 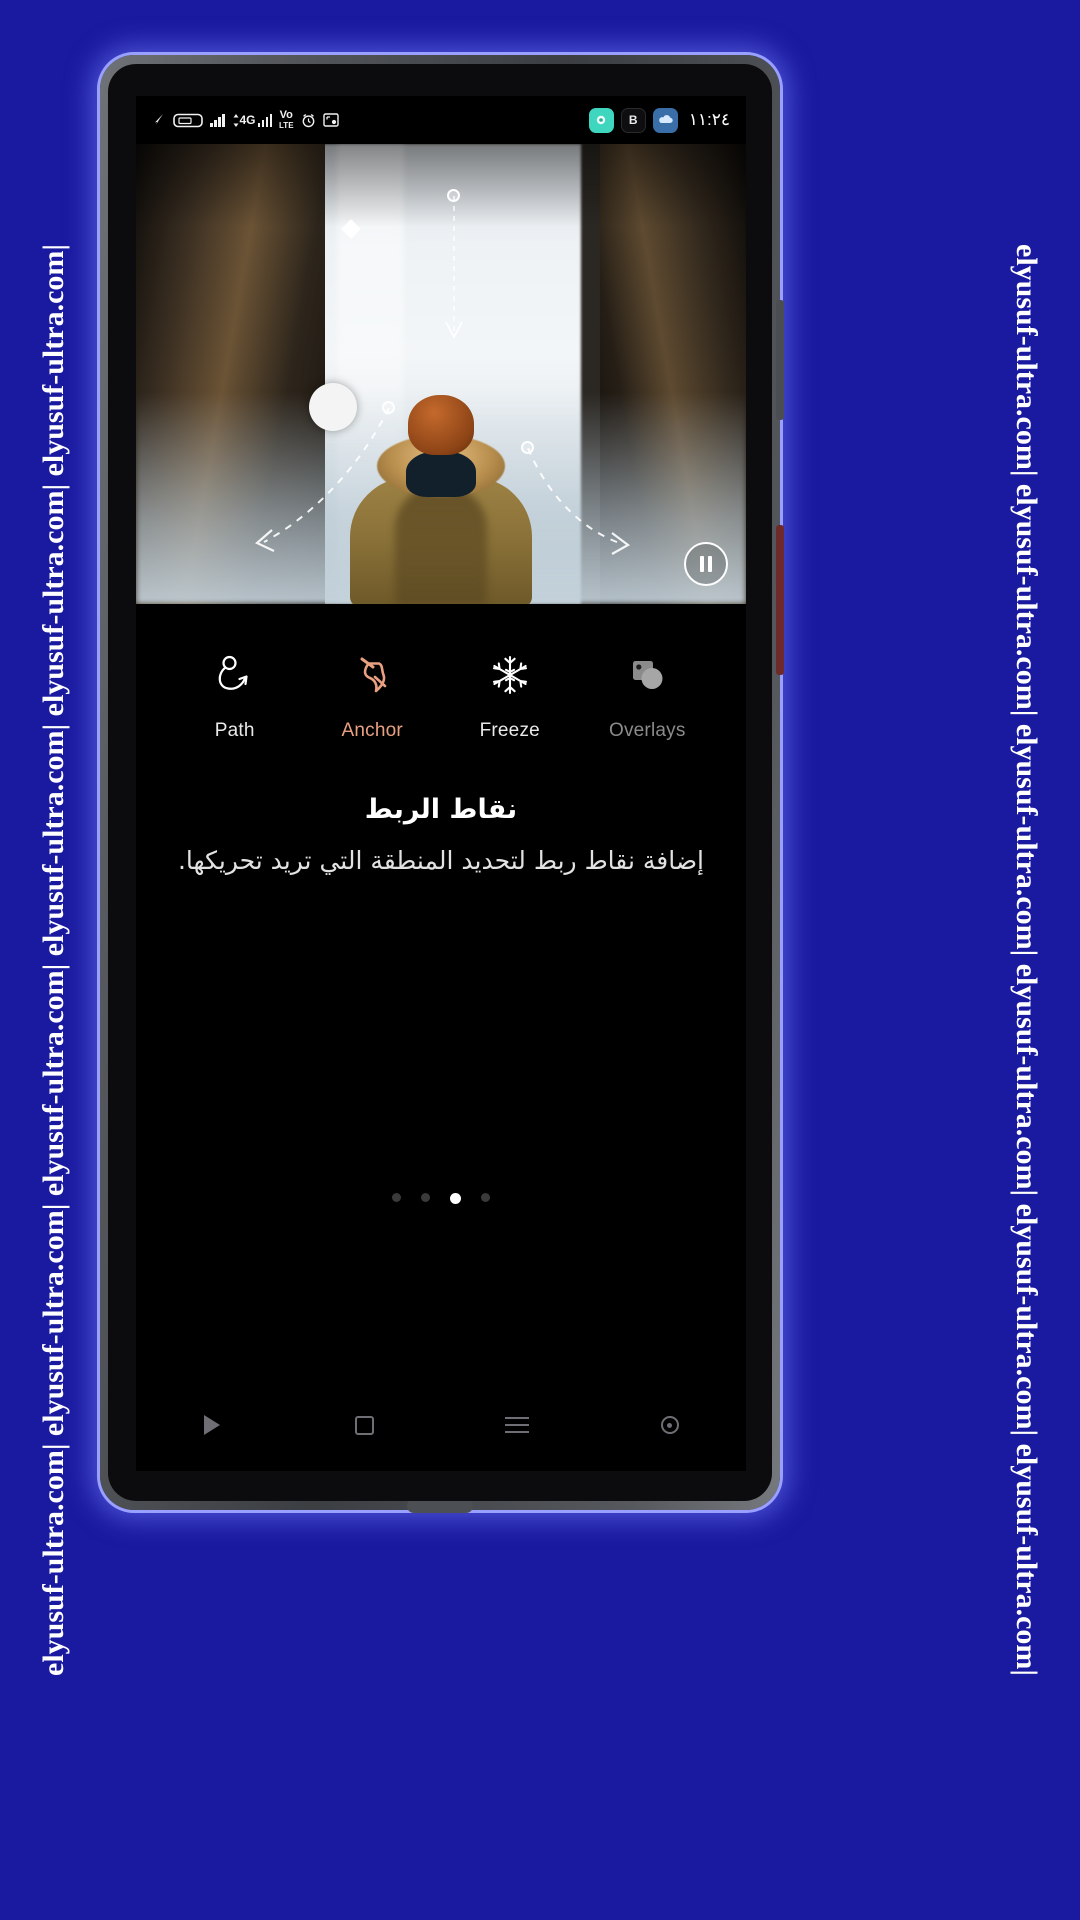 I want to click on person-hood, so click(x=441, y=474).